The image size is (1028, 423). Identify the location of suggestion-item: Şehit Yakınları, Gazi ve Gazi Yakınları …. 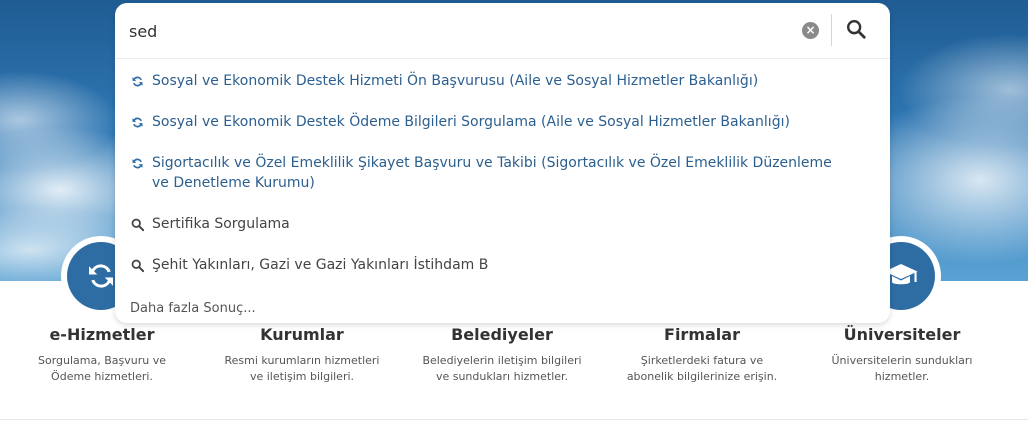
(502, 265).